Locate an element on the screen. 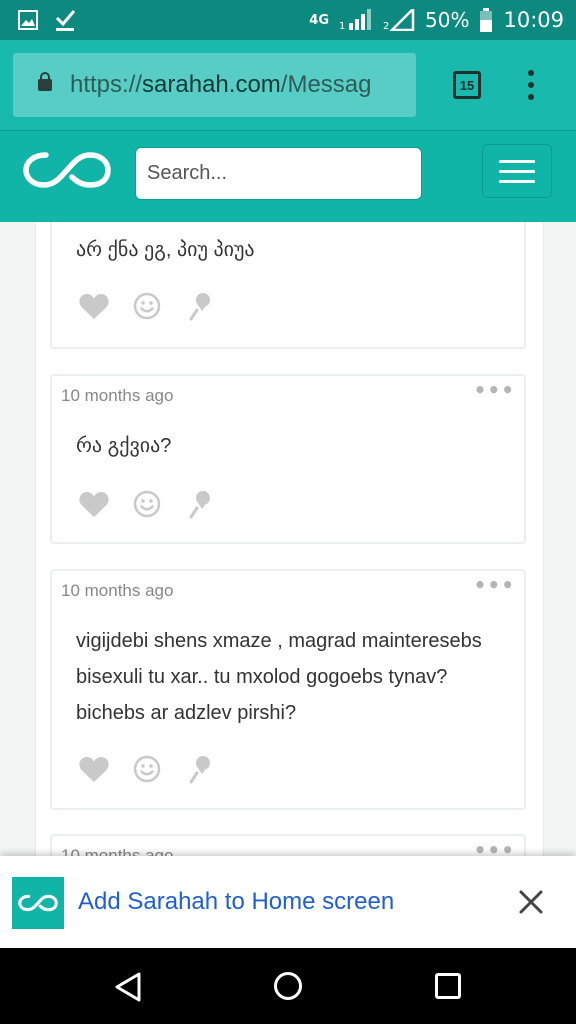 Image resolution: width=576 pixels, height=1024 pixels. address-bar: https://sarahah.com/Messag is located at coordinates (214, 85).